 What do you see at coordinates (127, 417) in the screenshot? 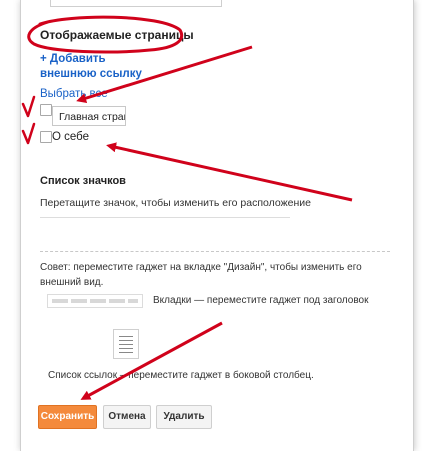
I see `cancel-button: Отмена` at bounding box center [127, 417].